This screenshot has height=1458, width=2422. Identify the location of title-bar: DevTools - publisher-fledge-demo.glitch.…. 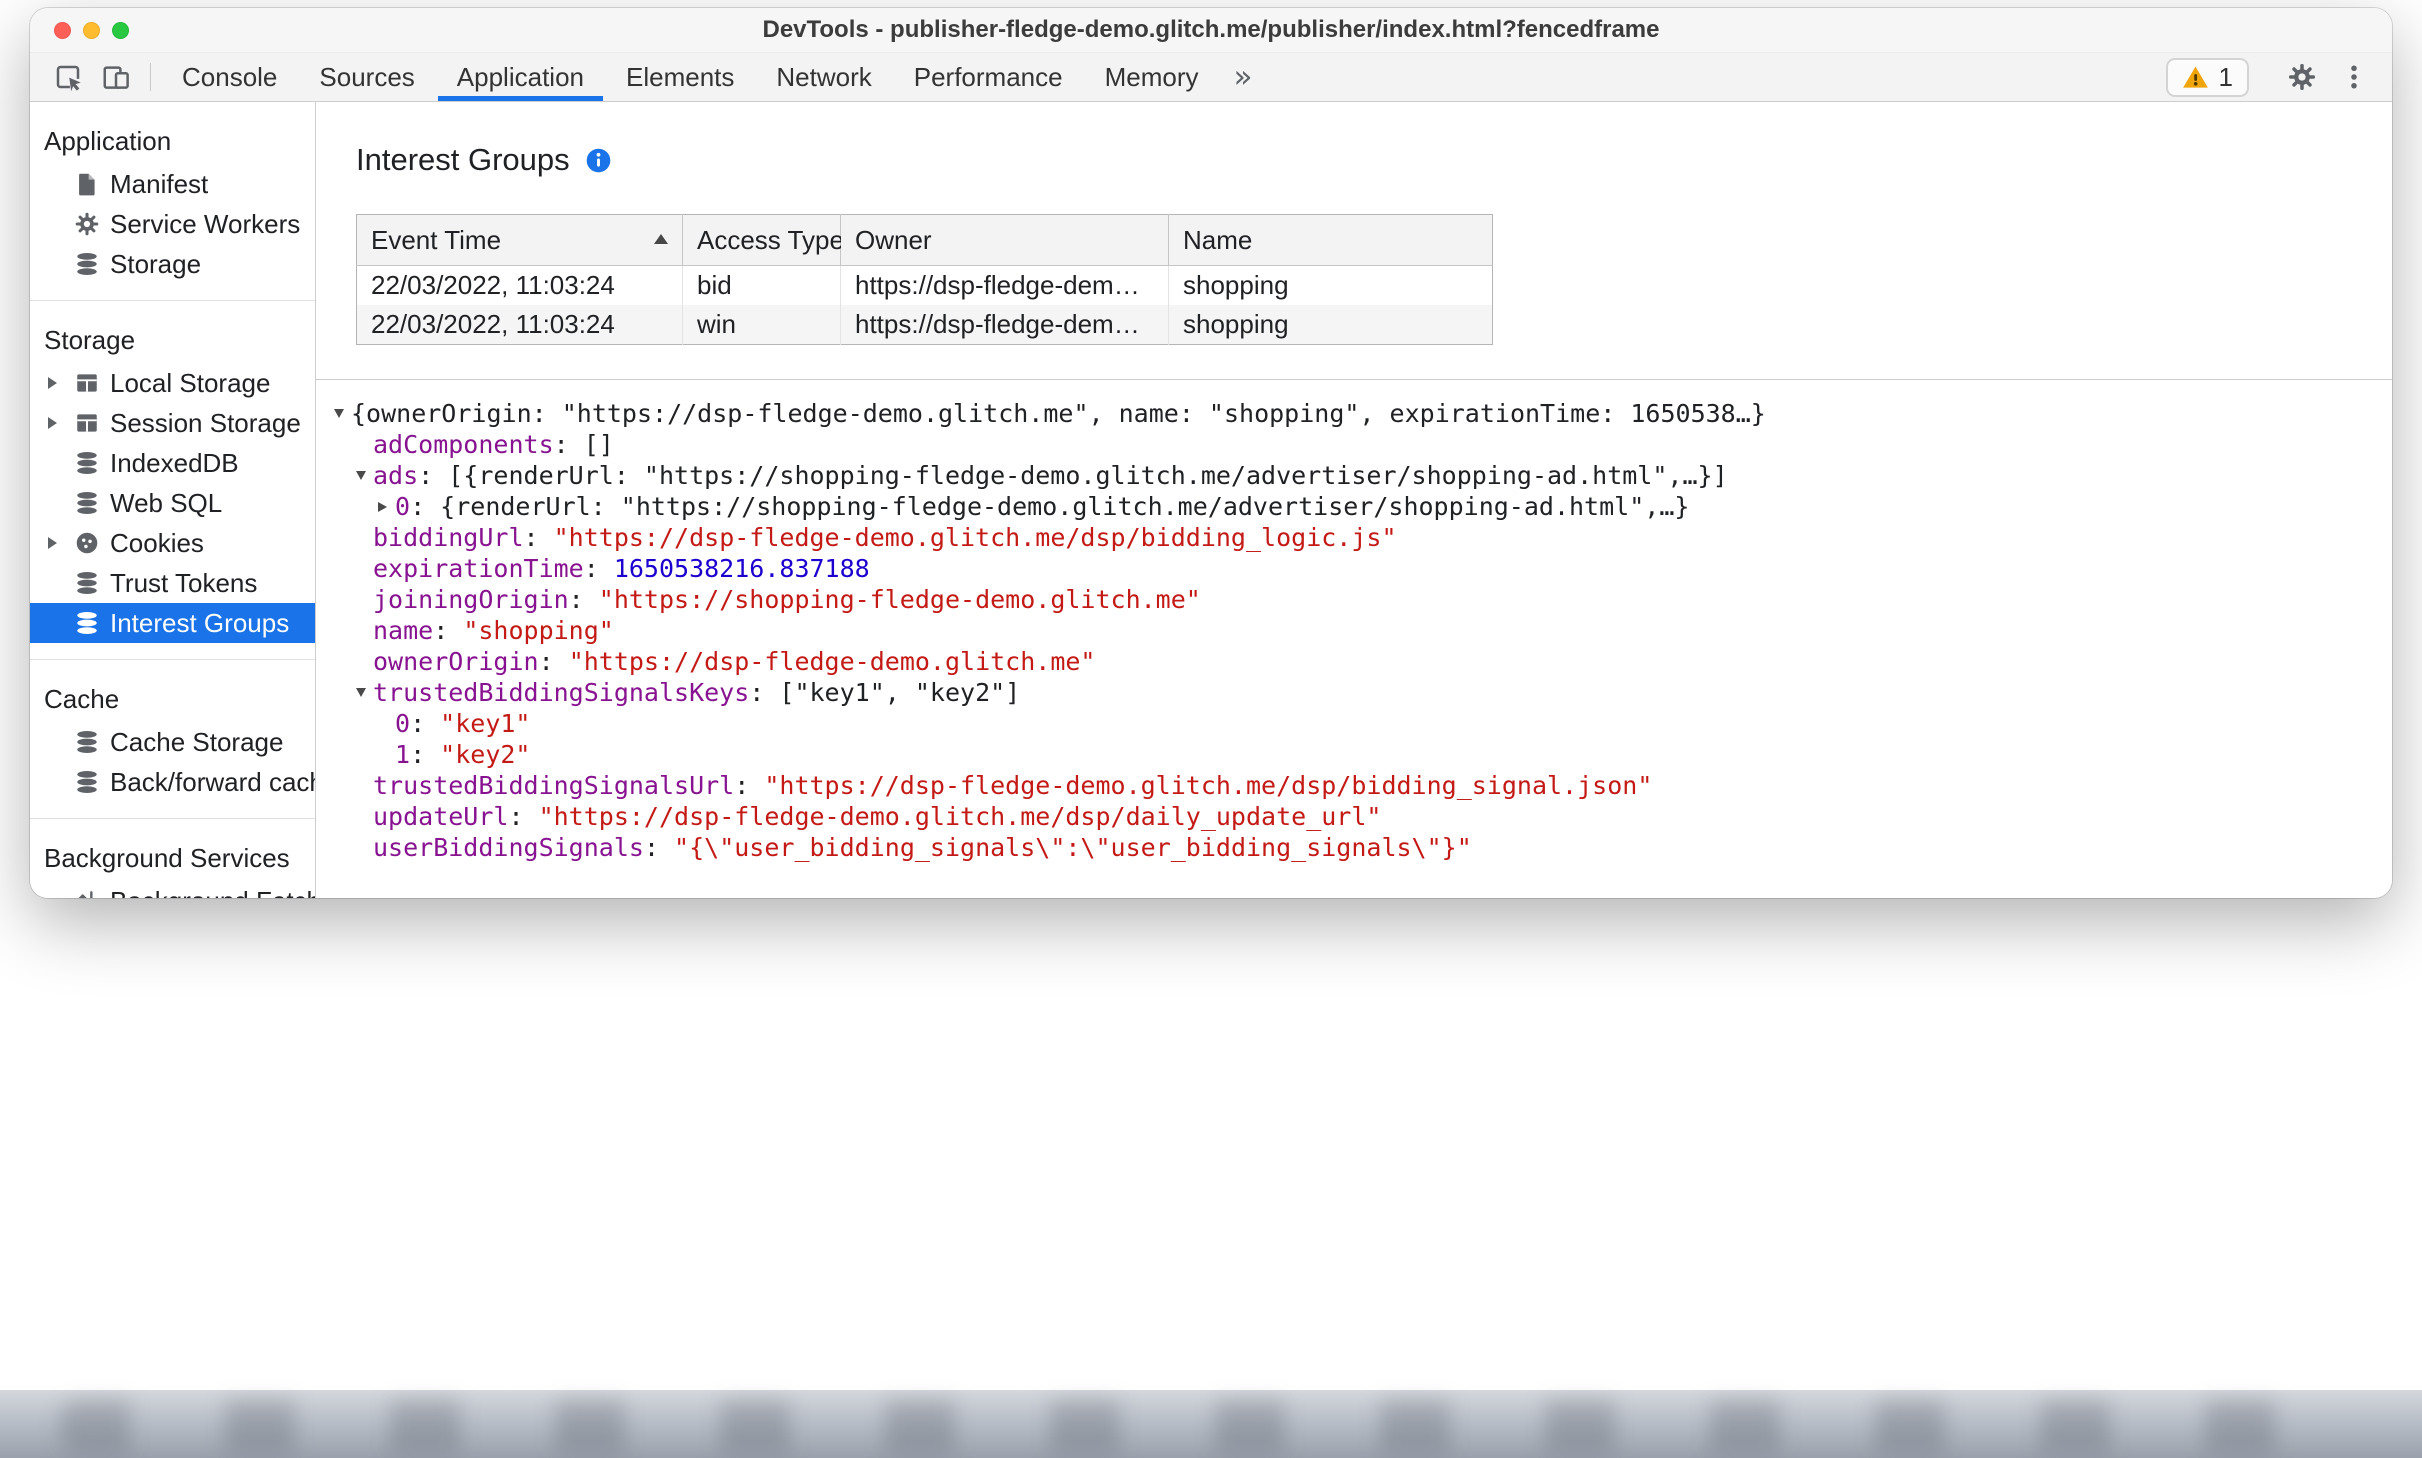
(1211, 30).